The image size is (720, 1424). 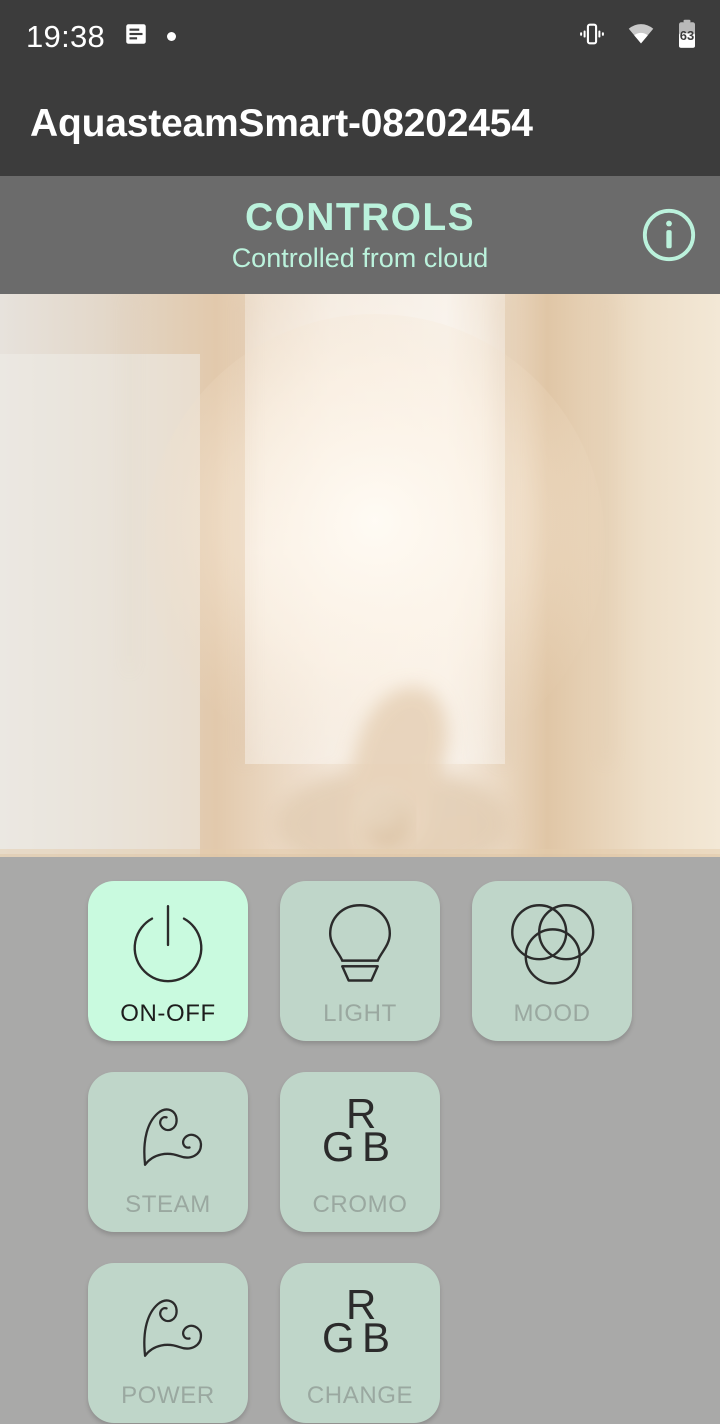 What do you see at coordinates (360, 1013) in the screenshot?
I see `control-label: LIGHT` at bounding box center [360, 1013].